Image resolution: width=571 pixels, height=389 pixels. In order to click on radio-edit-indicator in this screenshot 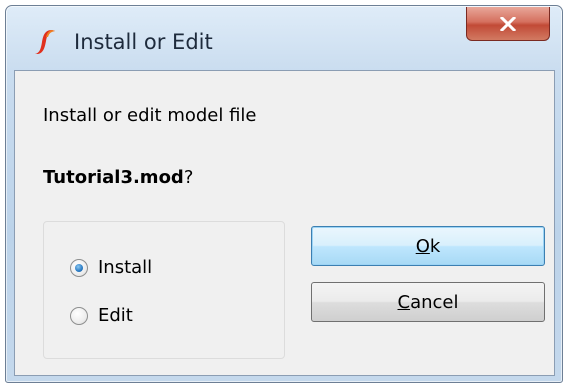, I will do `click(79, 315)`.